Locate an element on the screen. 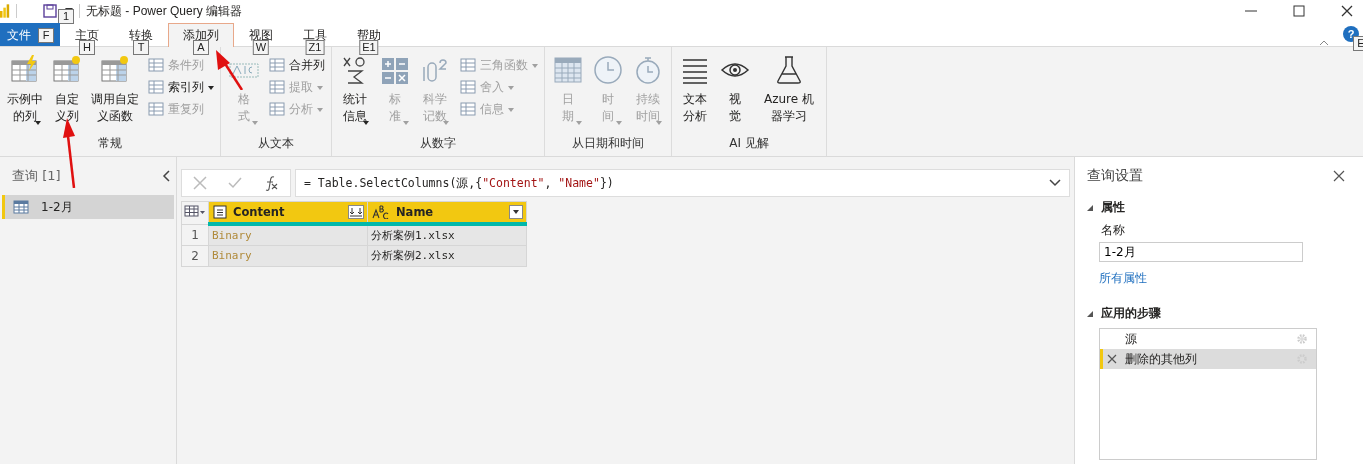 This screenshot has height=464, width=1363. group-label: 从日期和时间 is located at coordinates (608, 143).